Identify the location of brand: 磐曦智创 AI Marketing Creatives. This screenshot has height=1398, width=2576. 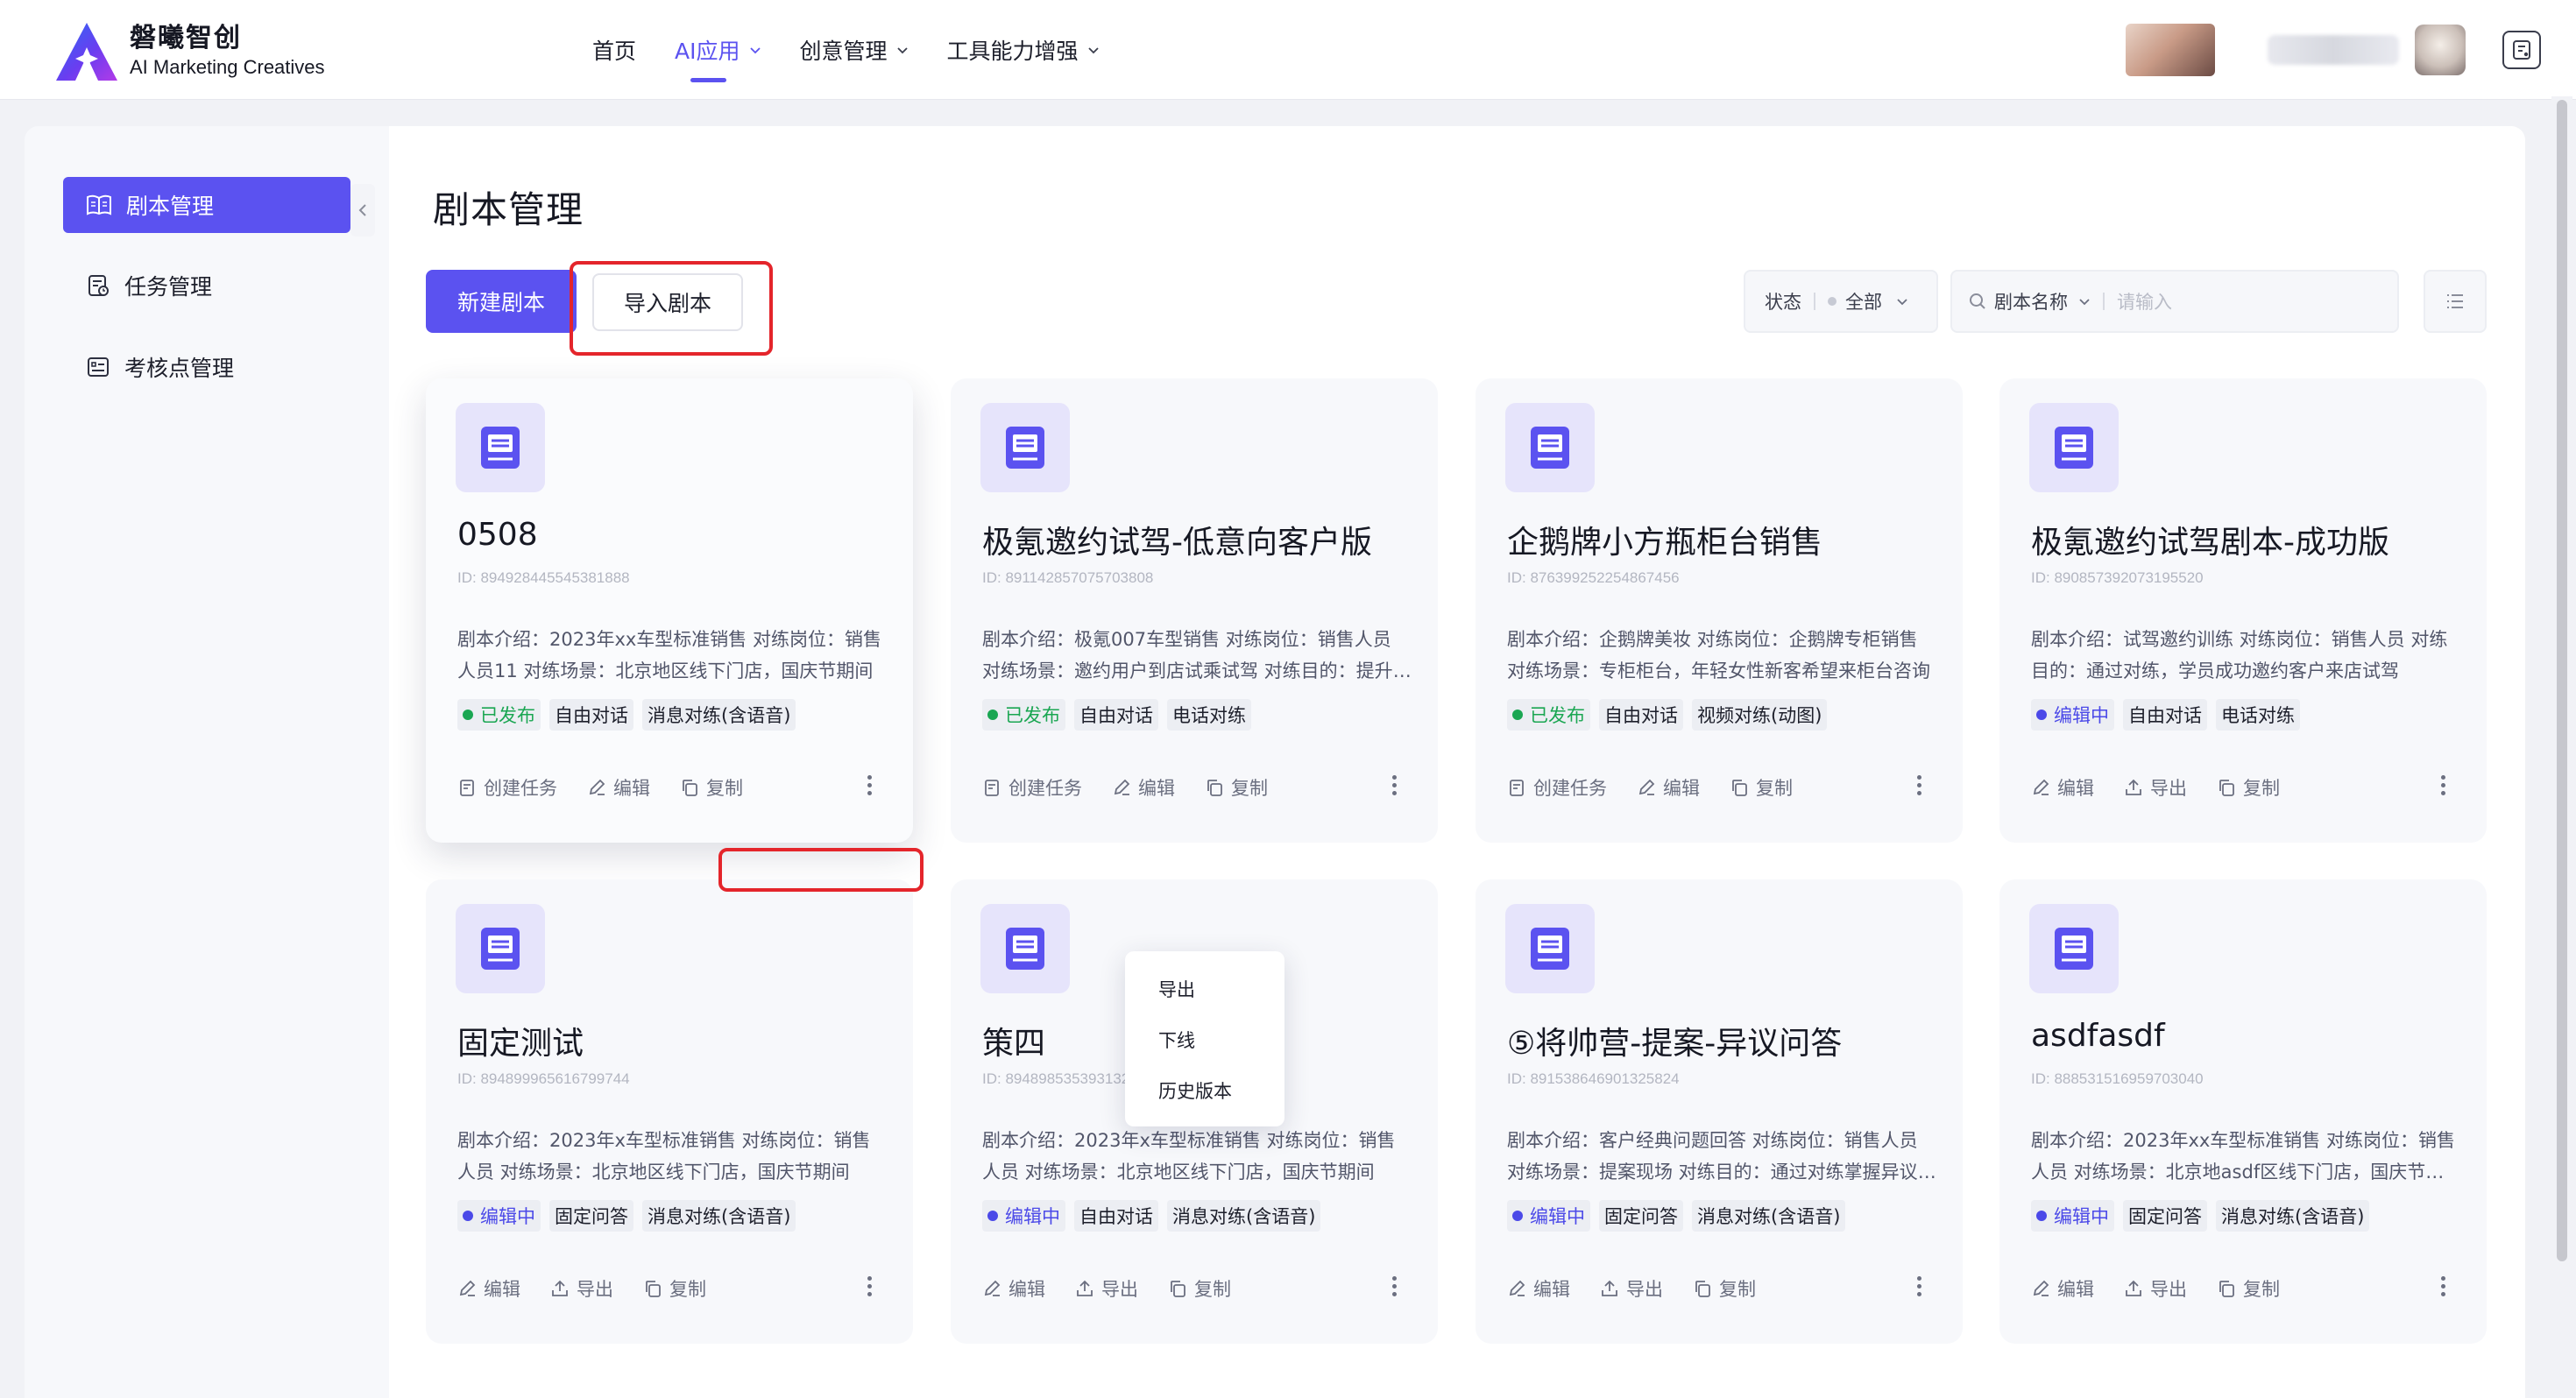
(189, 51).